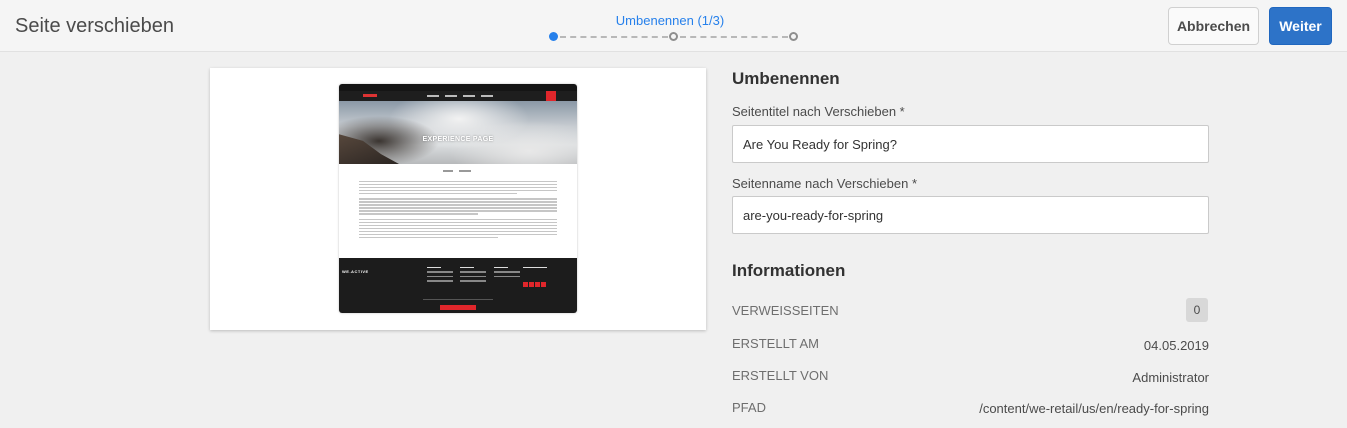 This screenshot has width=1347, height=428. What do you see at coordinates (970, 215) in the screenshot?
I see `page-name-input` at bounding box center [970, 215].